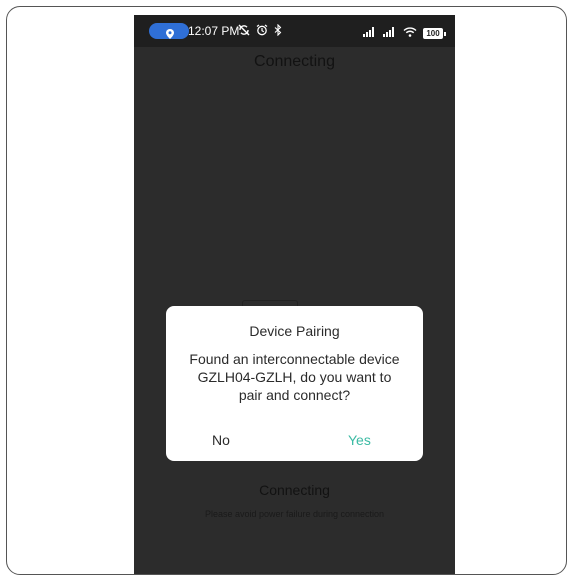  What do you see at coordinates (445, 33) in the screenshot?
I see `battery-tip` at bounding box center [445, 33].